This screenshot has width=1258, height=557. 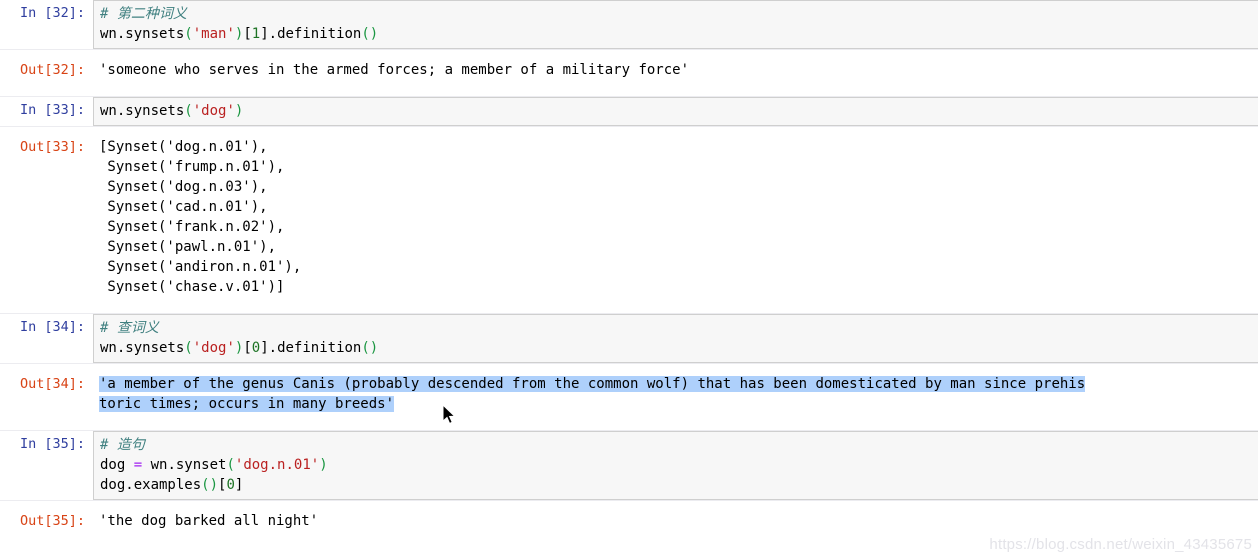 What do you see at coordinates (188, 247) in the screenshot?
I see `output-line: Synset('pawl.n.01'),` at bounding box center [188, 247].